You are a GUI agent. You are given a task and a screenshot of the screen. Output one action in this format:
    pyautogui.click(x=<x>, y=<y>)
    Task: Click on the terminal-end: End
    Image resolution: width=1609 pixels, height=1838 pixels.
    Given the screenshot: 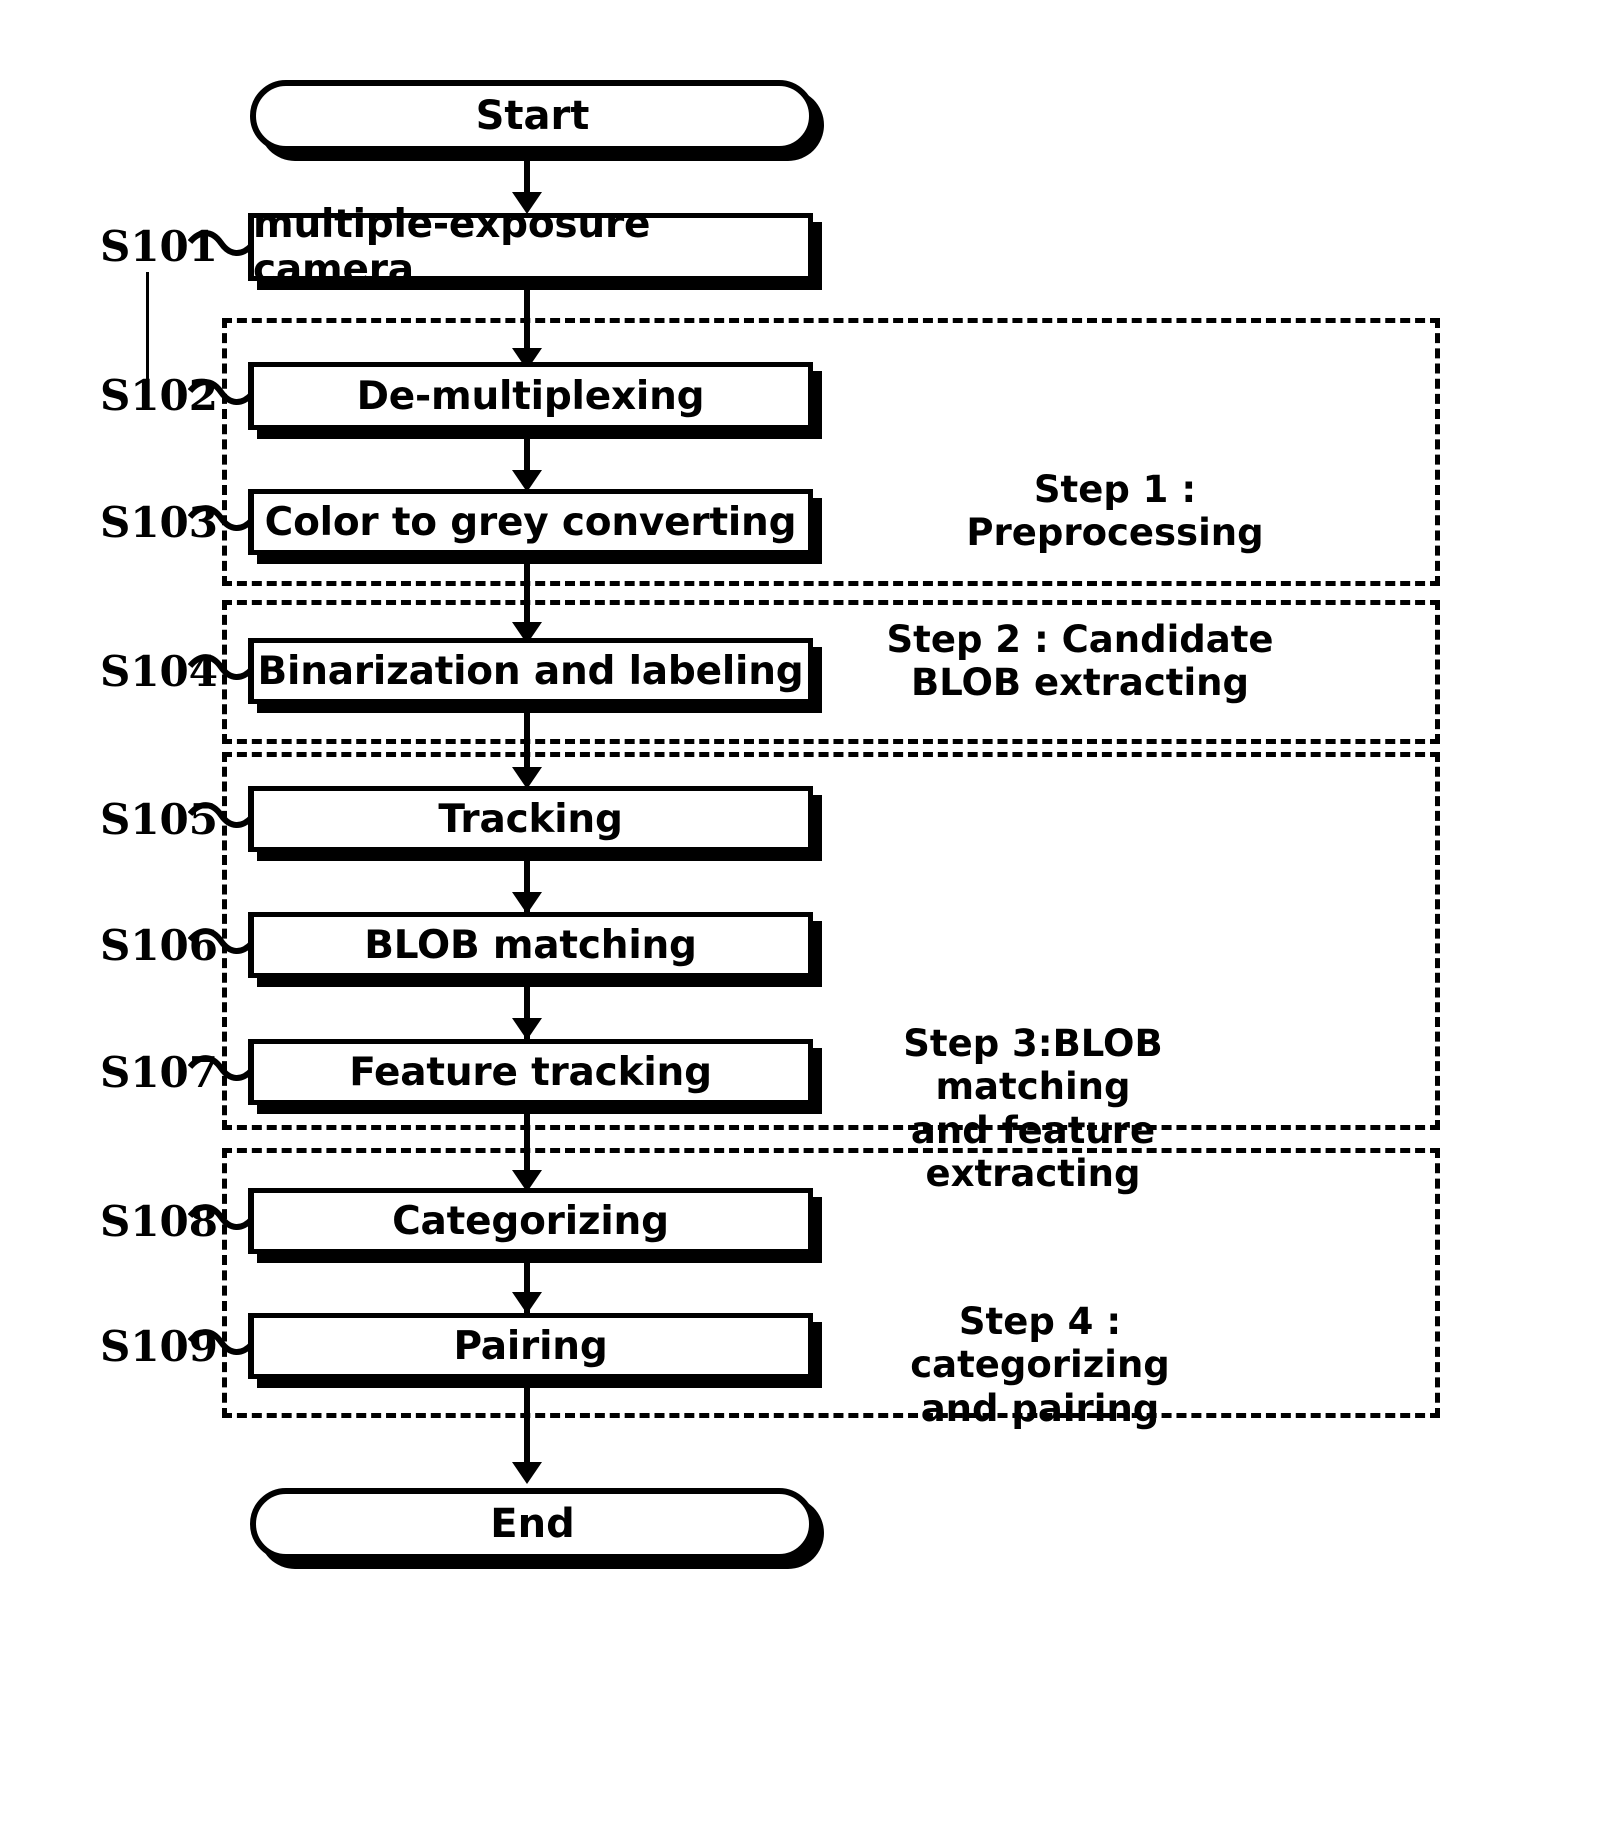 What is the action you would take?
    pyautogui.click(x=532, y=1524)
    